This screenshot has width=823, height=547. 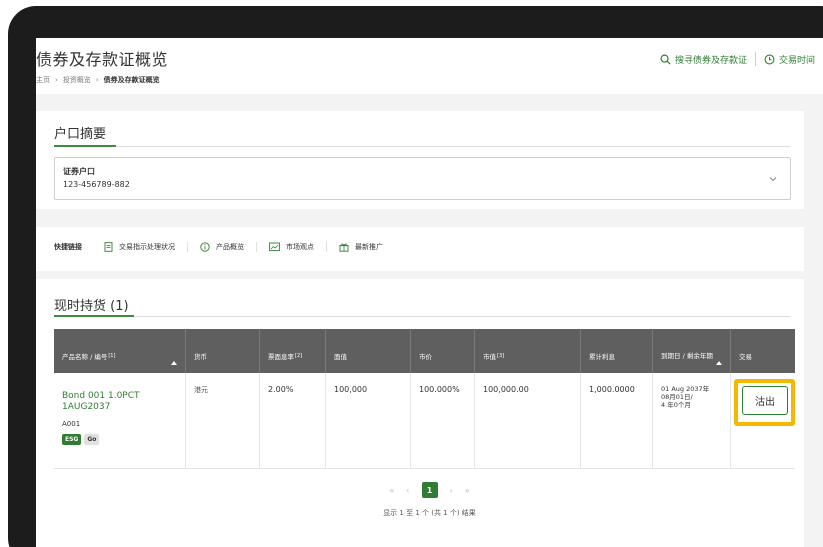 I want to click on search-icon, so click(x=665, y=59).